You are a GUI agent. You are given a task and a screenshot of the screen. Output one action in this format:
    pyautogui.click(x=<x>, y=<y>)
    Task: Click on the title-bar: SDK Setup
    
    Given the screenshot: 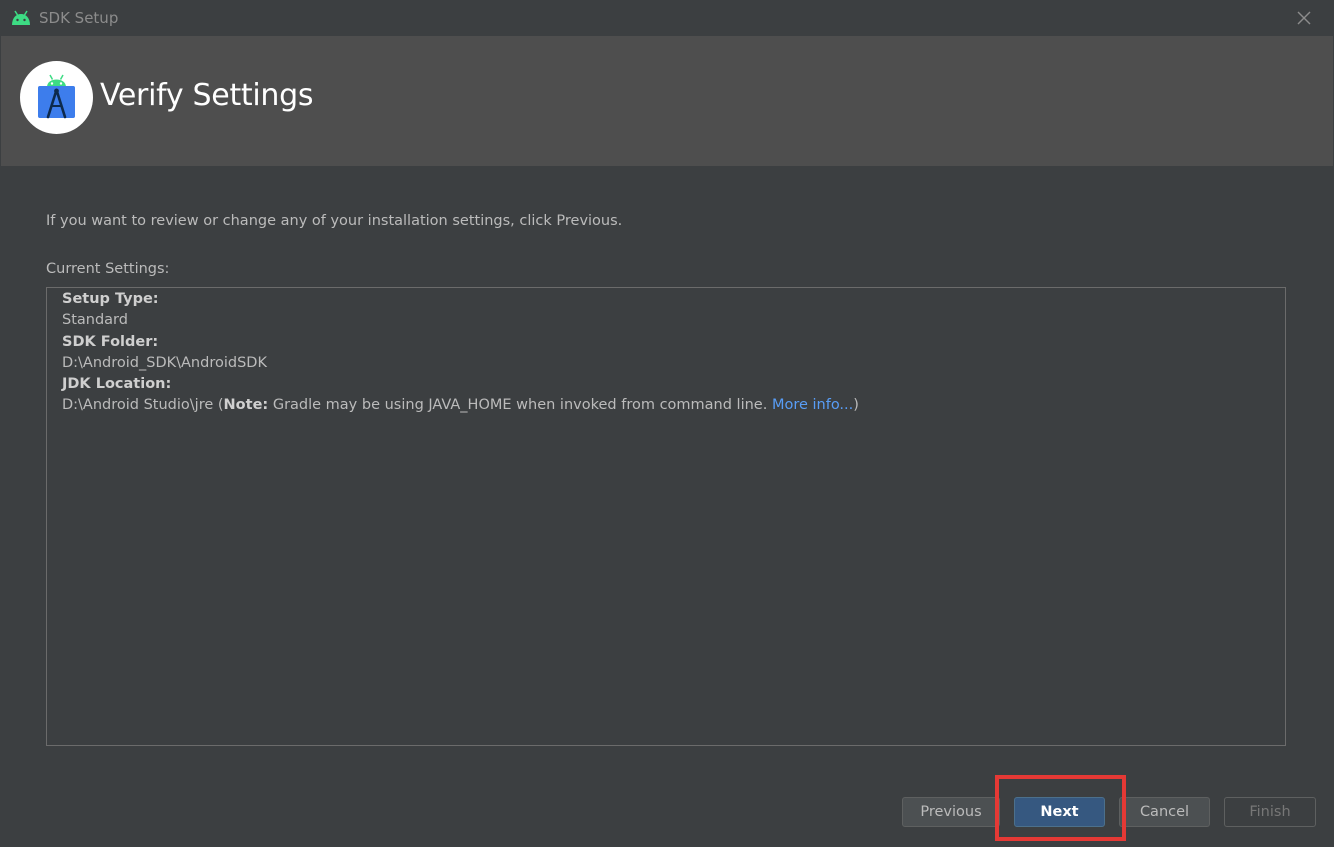 What is the action you would take?
    pyautogui.click(x=667, y=18)
    